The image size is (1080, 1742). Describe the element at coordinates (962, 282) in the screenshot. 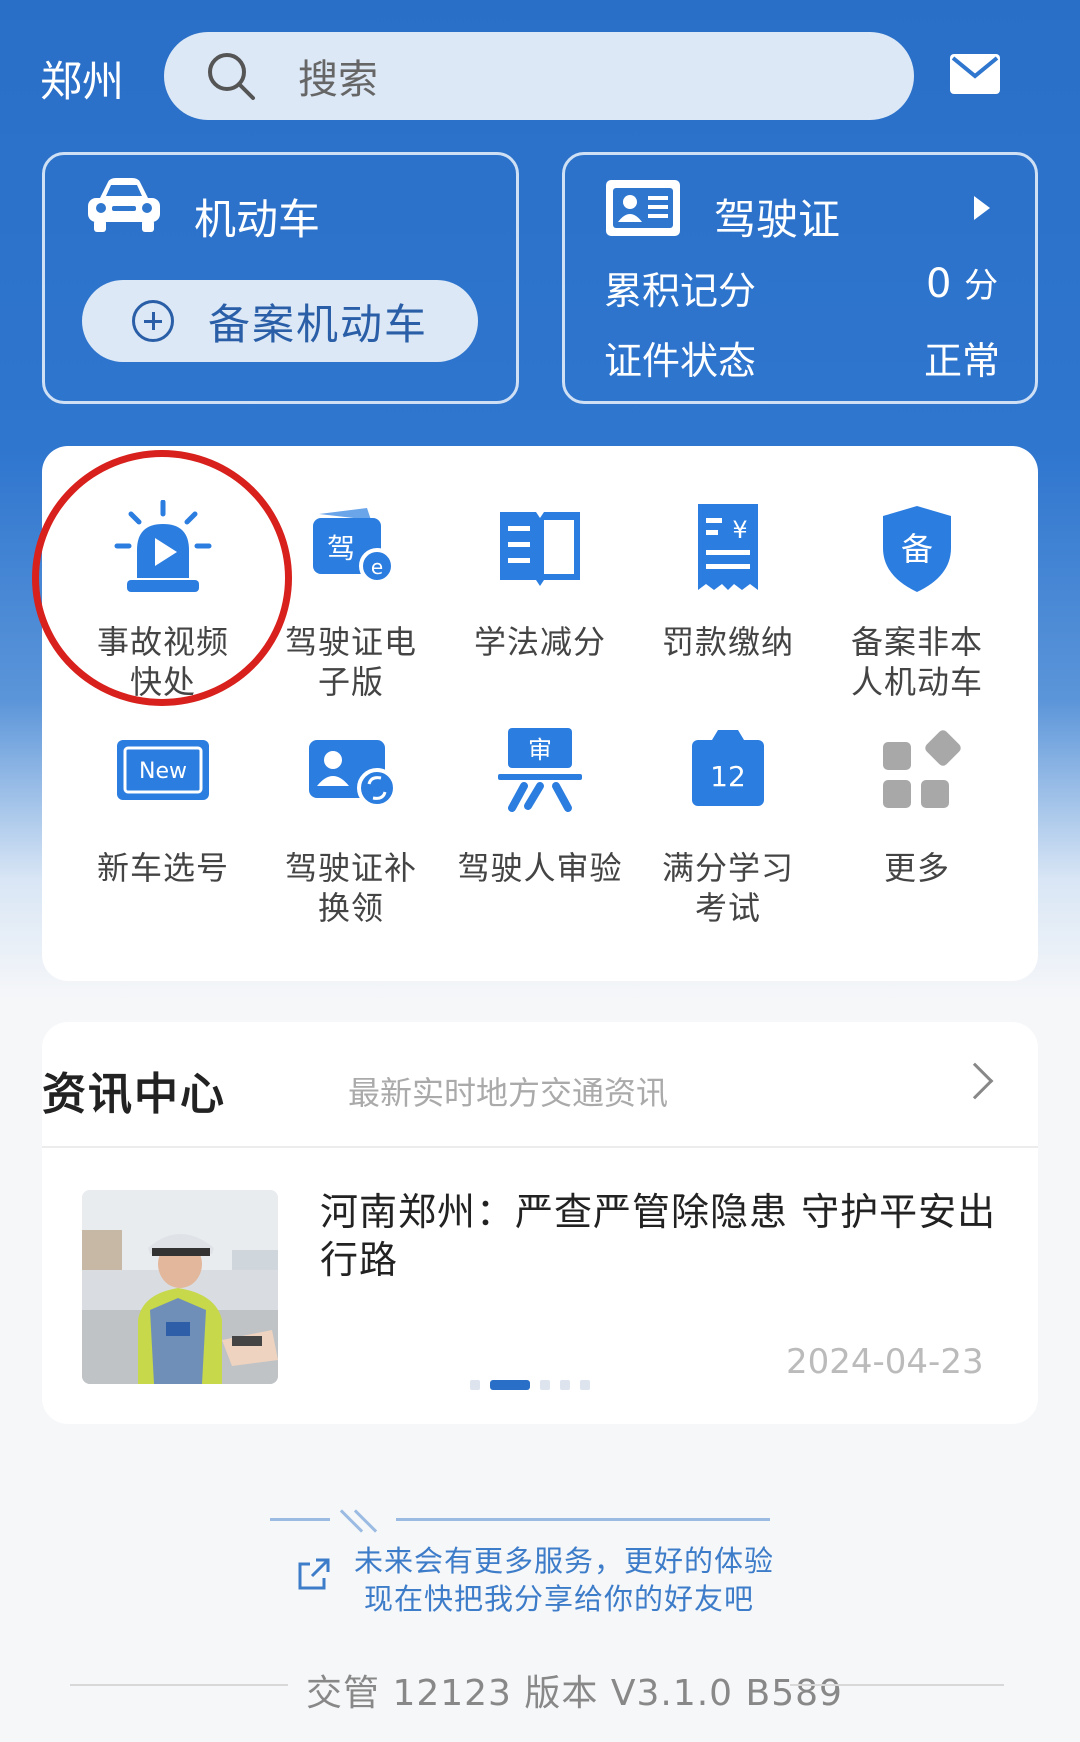

I see `points-value: 0 分` at that location.